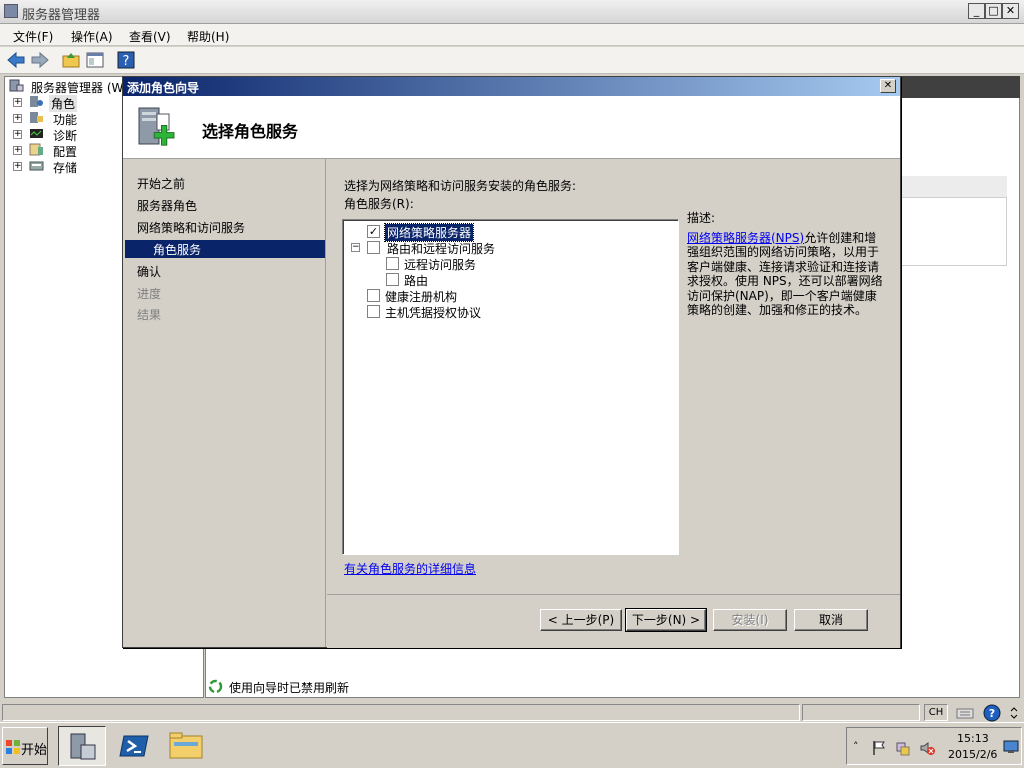 The image size is (1024, 768). I want to click on show-desktop-icon, so click(1011, 747).